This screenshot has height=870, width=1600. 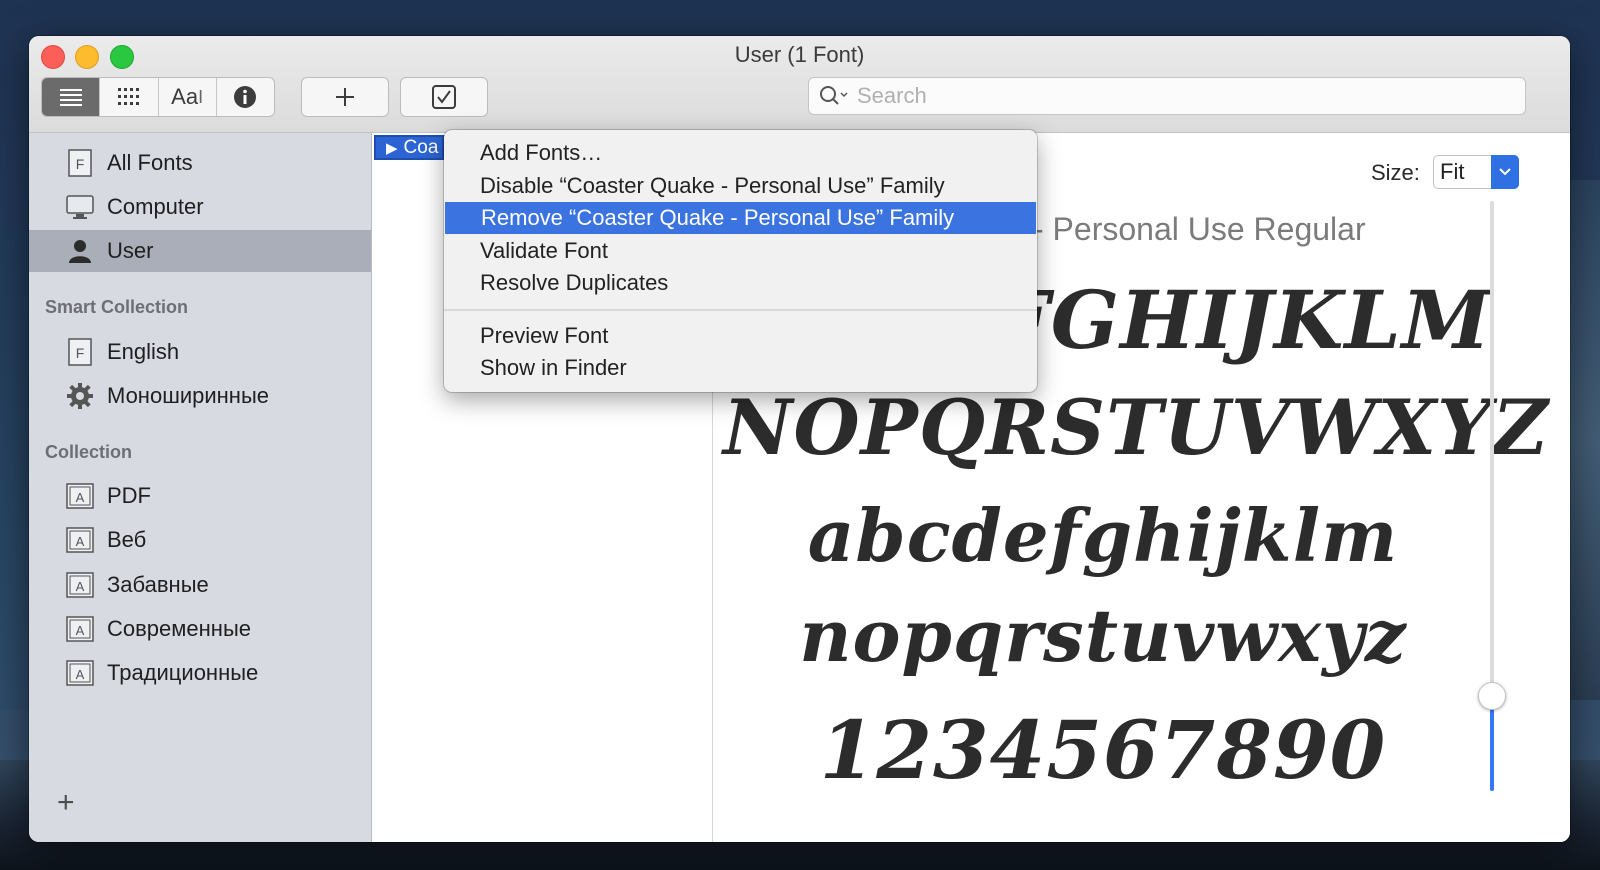 What do you see at coordinates (799, 84) in the screenshot?
I see `title-bar: User (1 Font) Aa I Search` at bounding box center [799, 84].